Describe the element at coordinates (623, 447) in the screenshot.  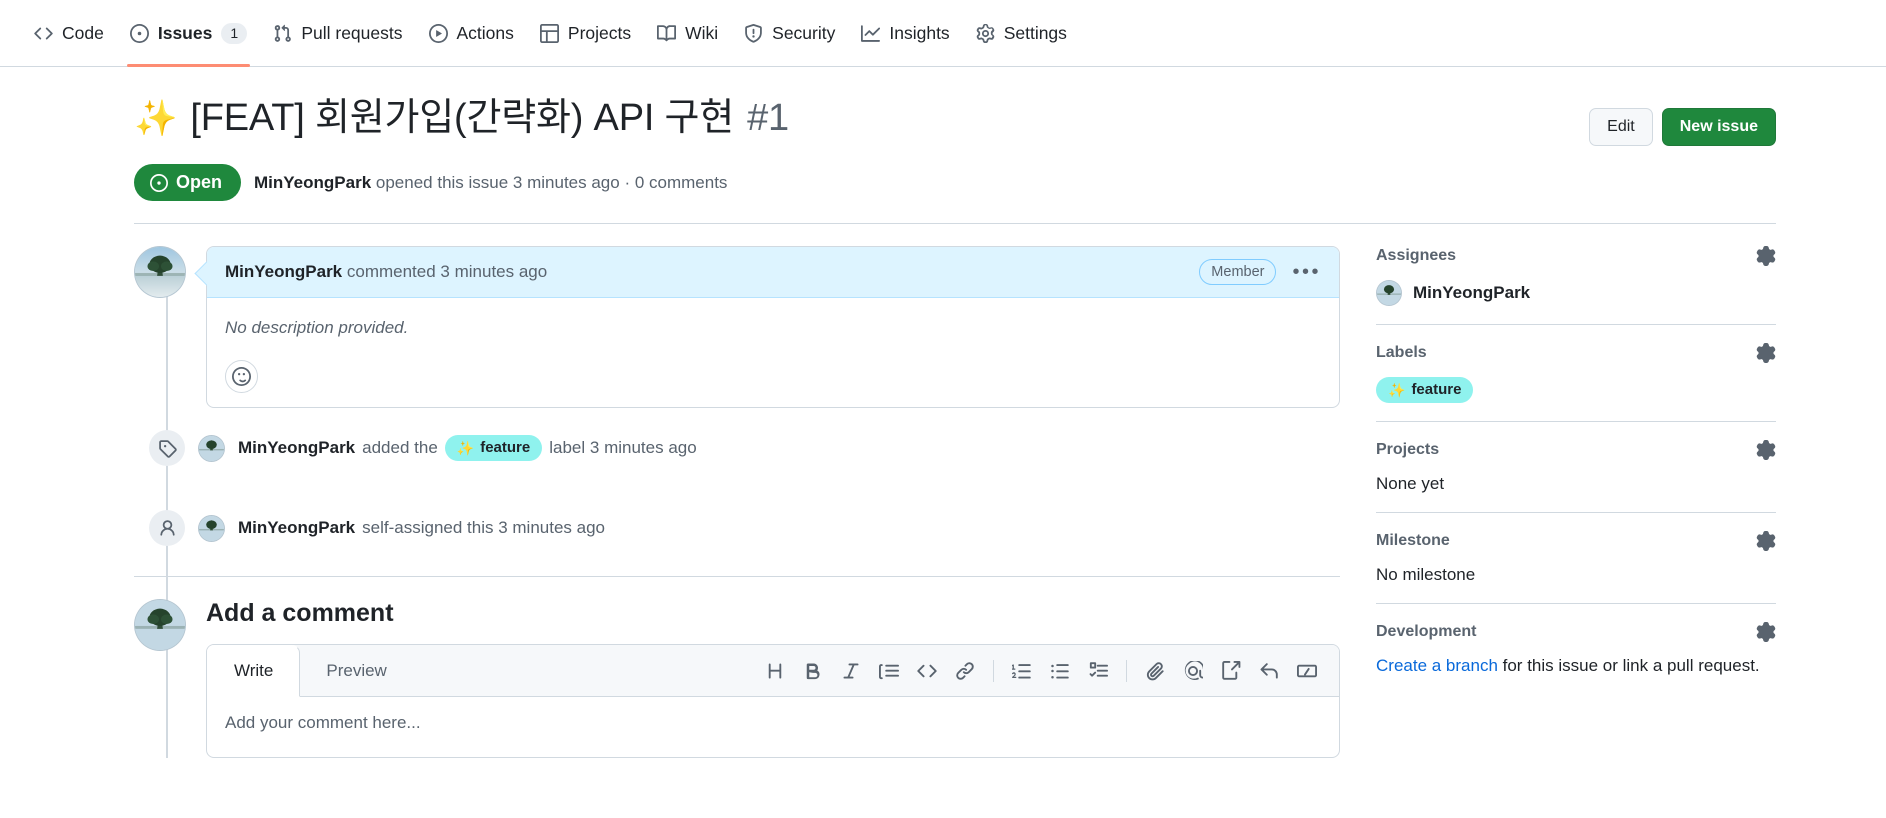
I see `timeline-action-after: label 3 minutes ago` at that location.